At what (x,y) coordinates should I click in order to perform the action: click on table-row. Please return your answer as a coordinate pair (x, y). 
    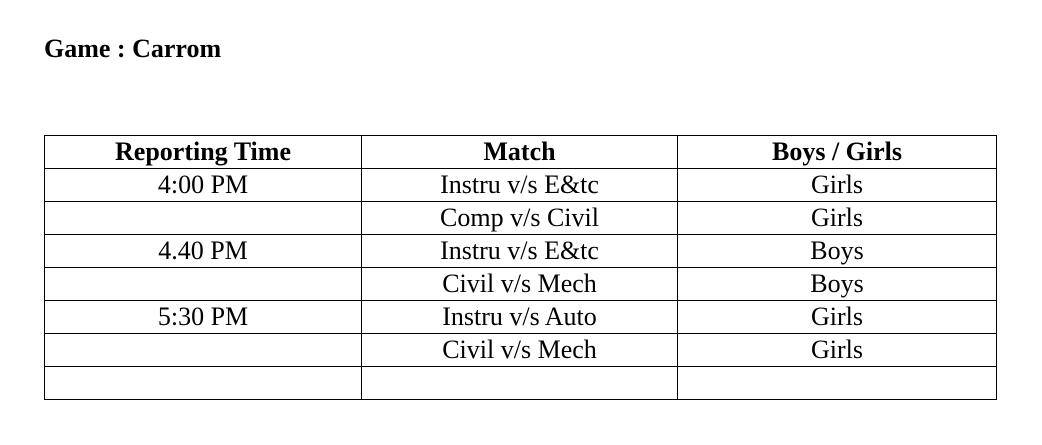
    Looking at the image, I should click on (520, 383).